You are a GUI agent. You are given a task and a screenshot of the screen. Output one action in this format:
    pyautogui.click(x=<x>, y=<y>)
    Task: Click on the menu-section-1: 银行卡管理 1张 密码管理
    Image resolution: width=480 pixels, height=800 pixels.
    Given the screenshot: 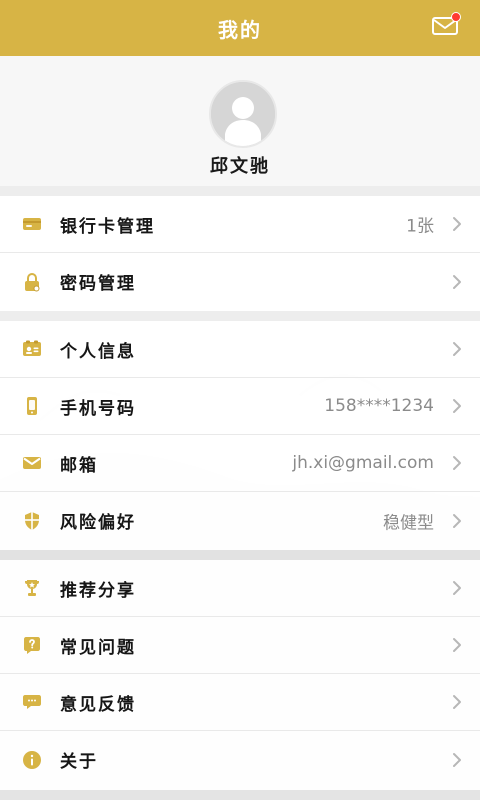 What is the action you would take?
    pyautogui.click(x=240, y=253)
    